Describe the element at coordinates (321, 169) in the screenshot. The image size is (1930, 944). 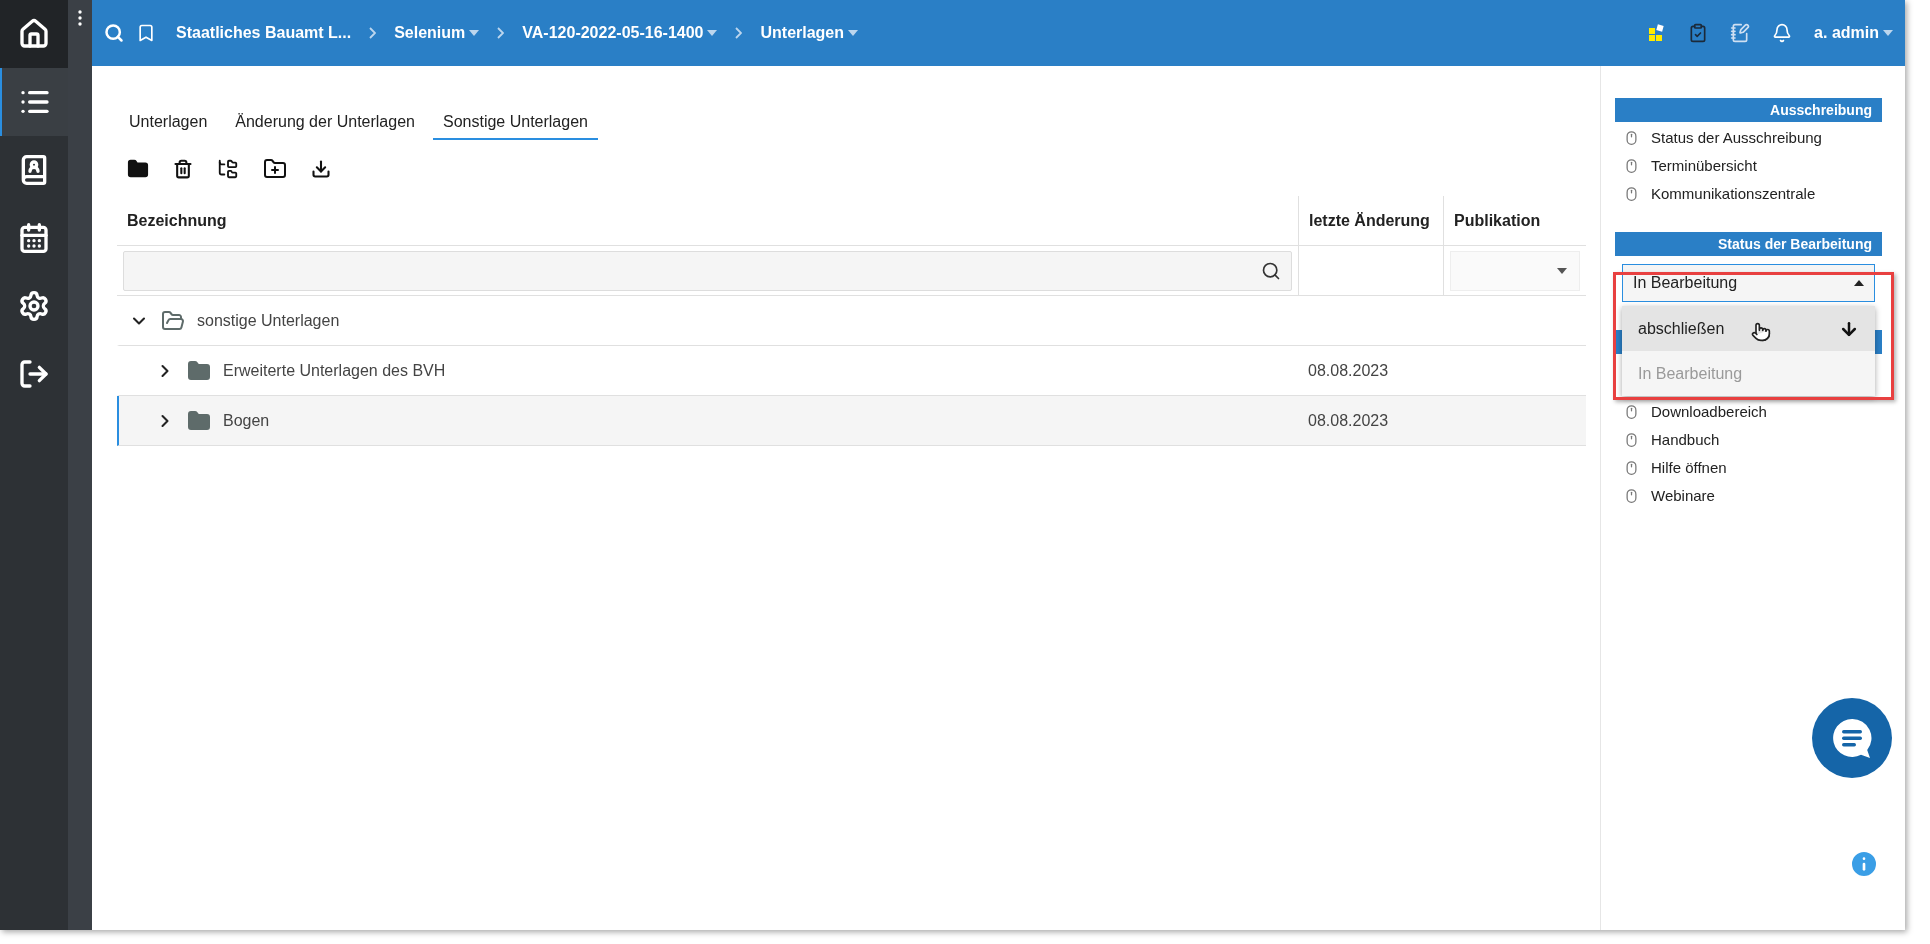
I see `download-icon` at that location.